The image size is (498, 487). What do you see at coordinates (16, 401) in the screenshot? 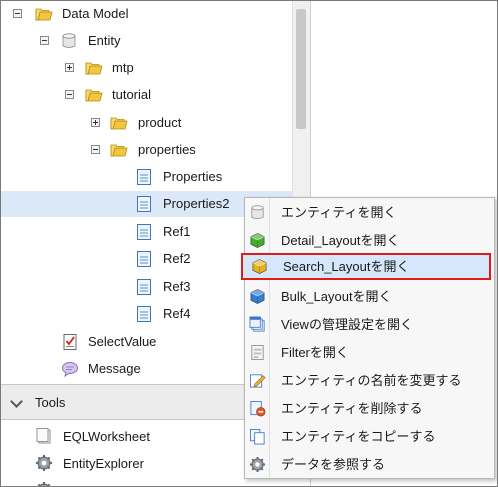
I see `chevron-down-icon` at bounding box center [16, 401].